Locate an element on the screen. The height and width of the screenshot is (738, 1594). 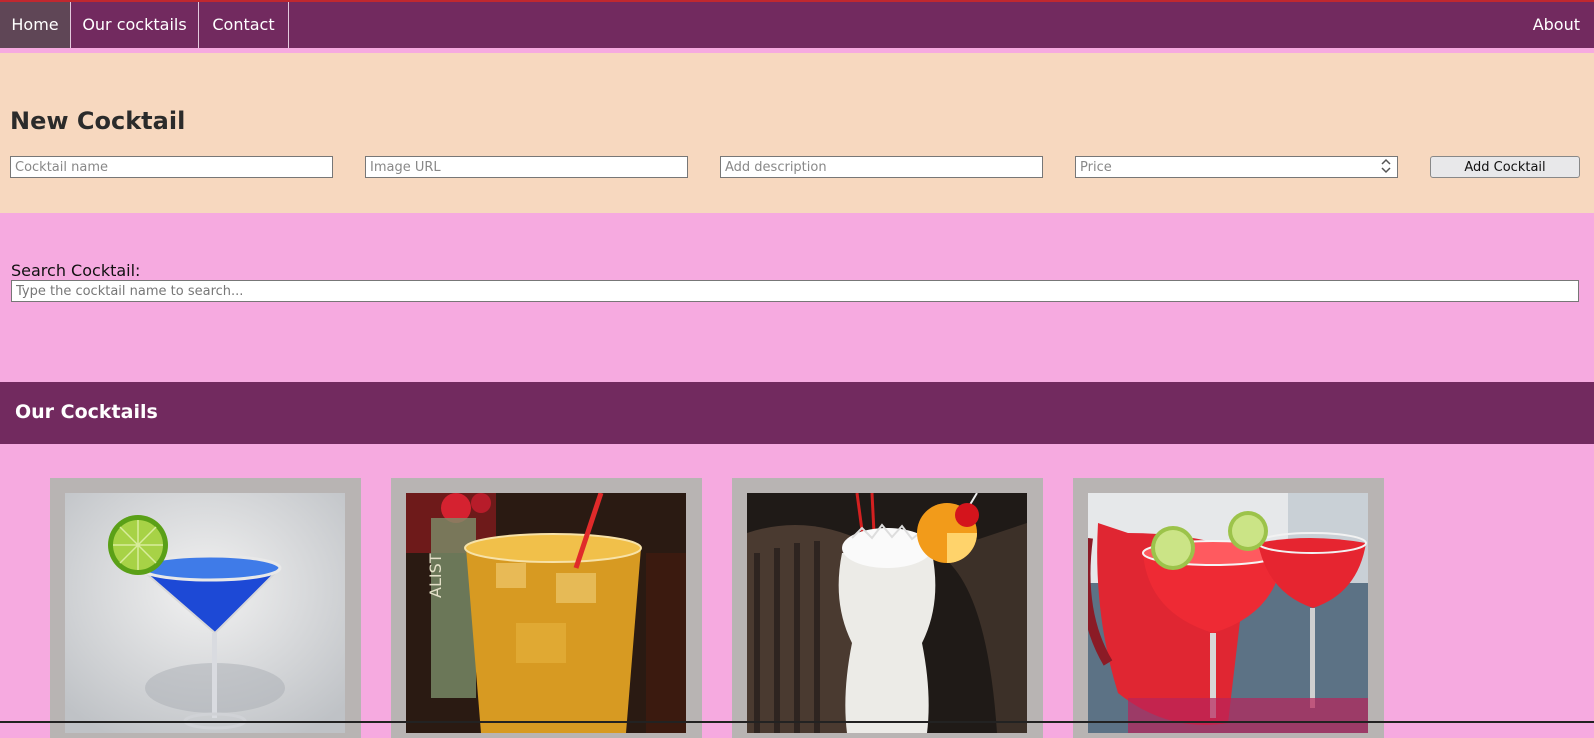
price-input is located at coordinates (1236, 167).